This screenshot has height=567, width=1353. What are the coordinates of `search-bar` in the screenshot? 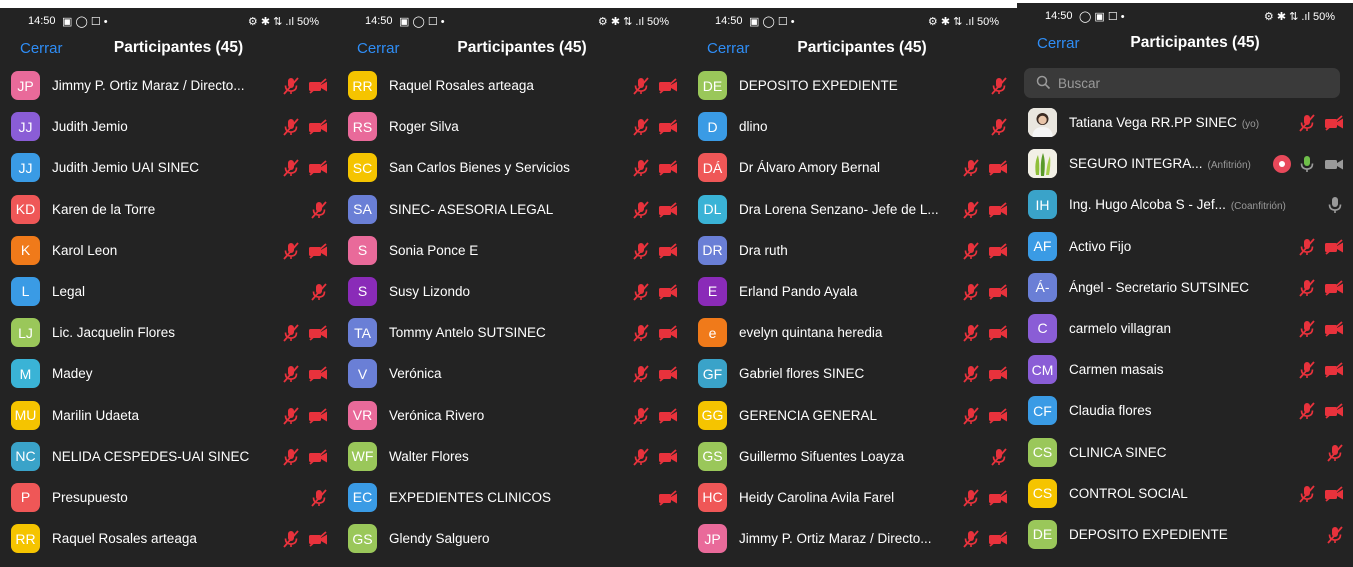 It's located at (1182, 83).